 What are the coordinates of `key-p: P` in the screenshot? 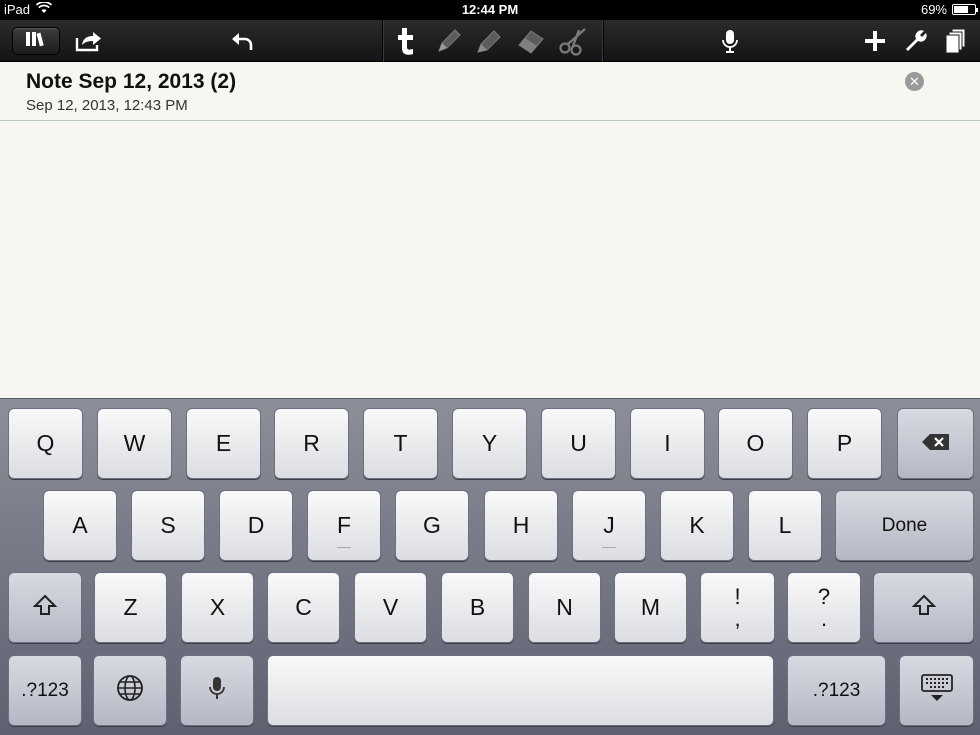 It's located at (844, 443).